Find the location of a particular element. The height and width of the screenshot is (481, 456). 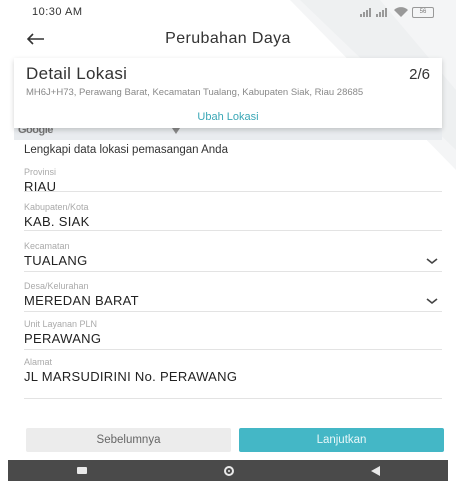

app-header: Perubahan Daya is located at coordinates (228, 39).